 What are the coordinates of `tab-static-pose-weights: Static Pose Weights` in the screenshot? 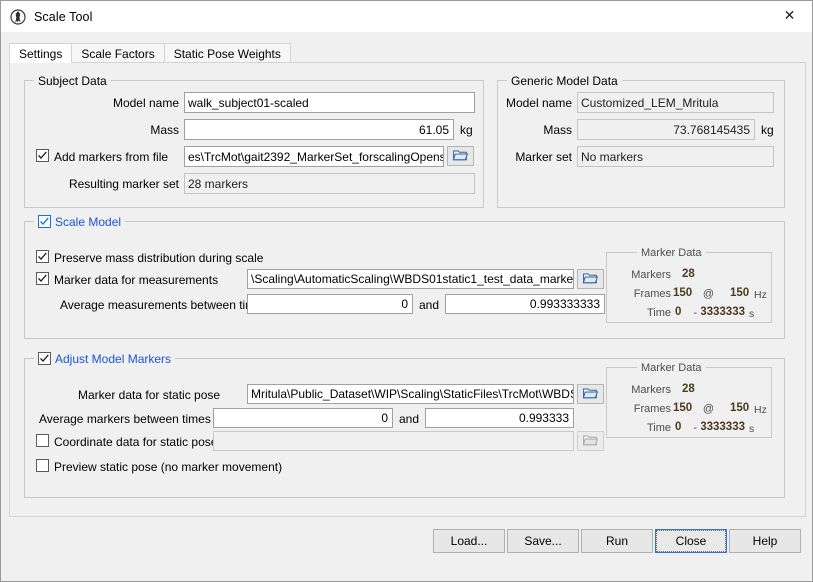 It's located at (227, 53).